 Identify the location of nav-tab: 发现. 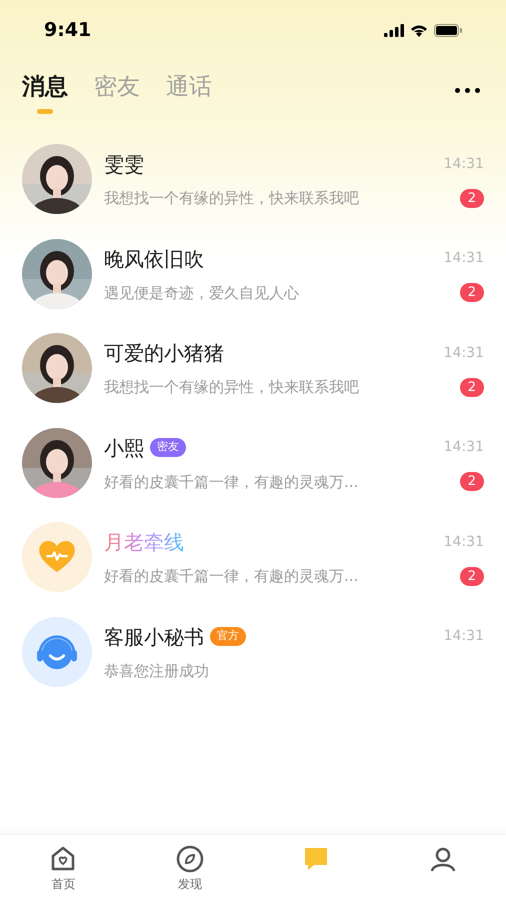
(189, 867).